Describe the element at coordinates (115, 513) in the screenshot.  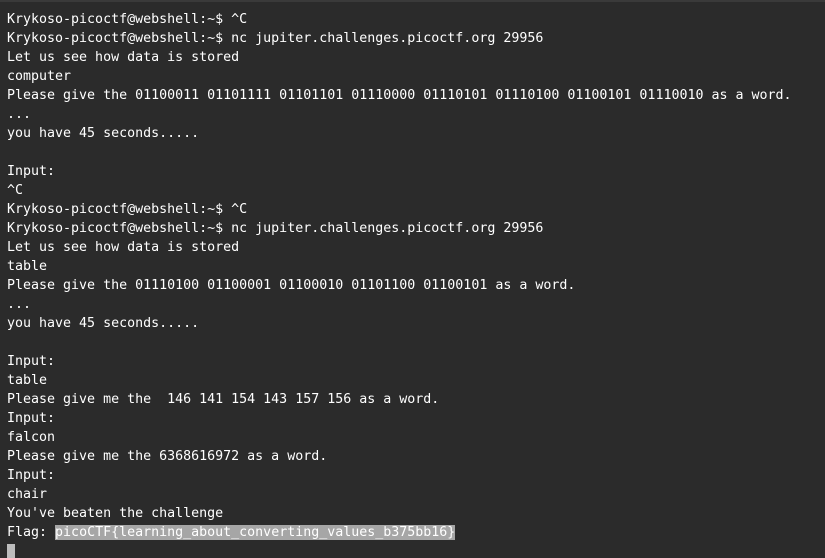
I see `terminal-line: You've beaten the challenge` at that location.